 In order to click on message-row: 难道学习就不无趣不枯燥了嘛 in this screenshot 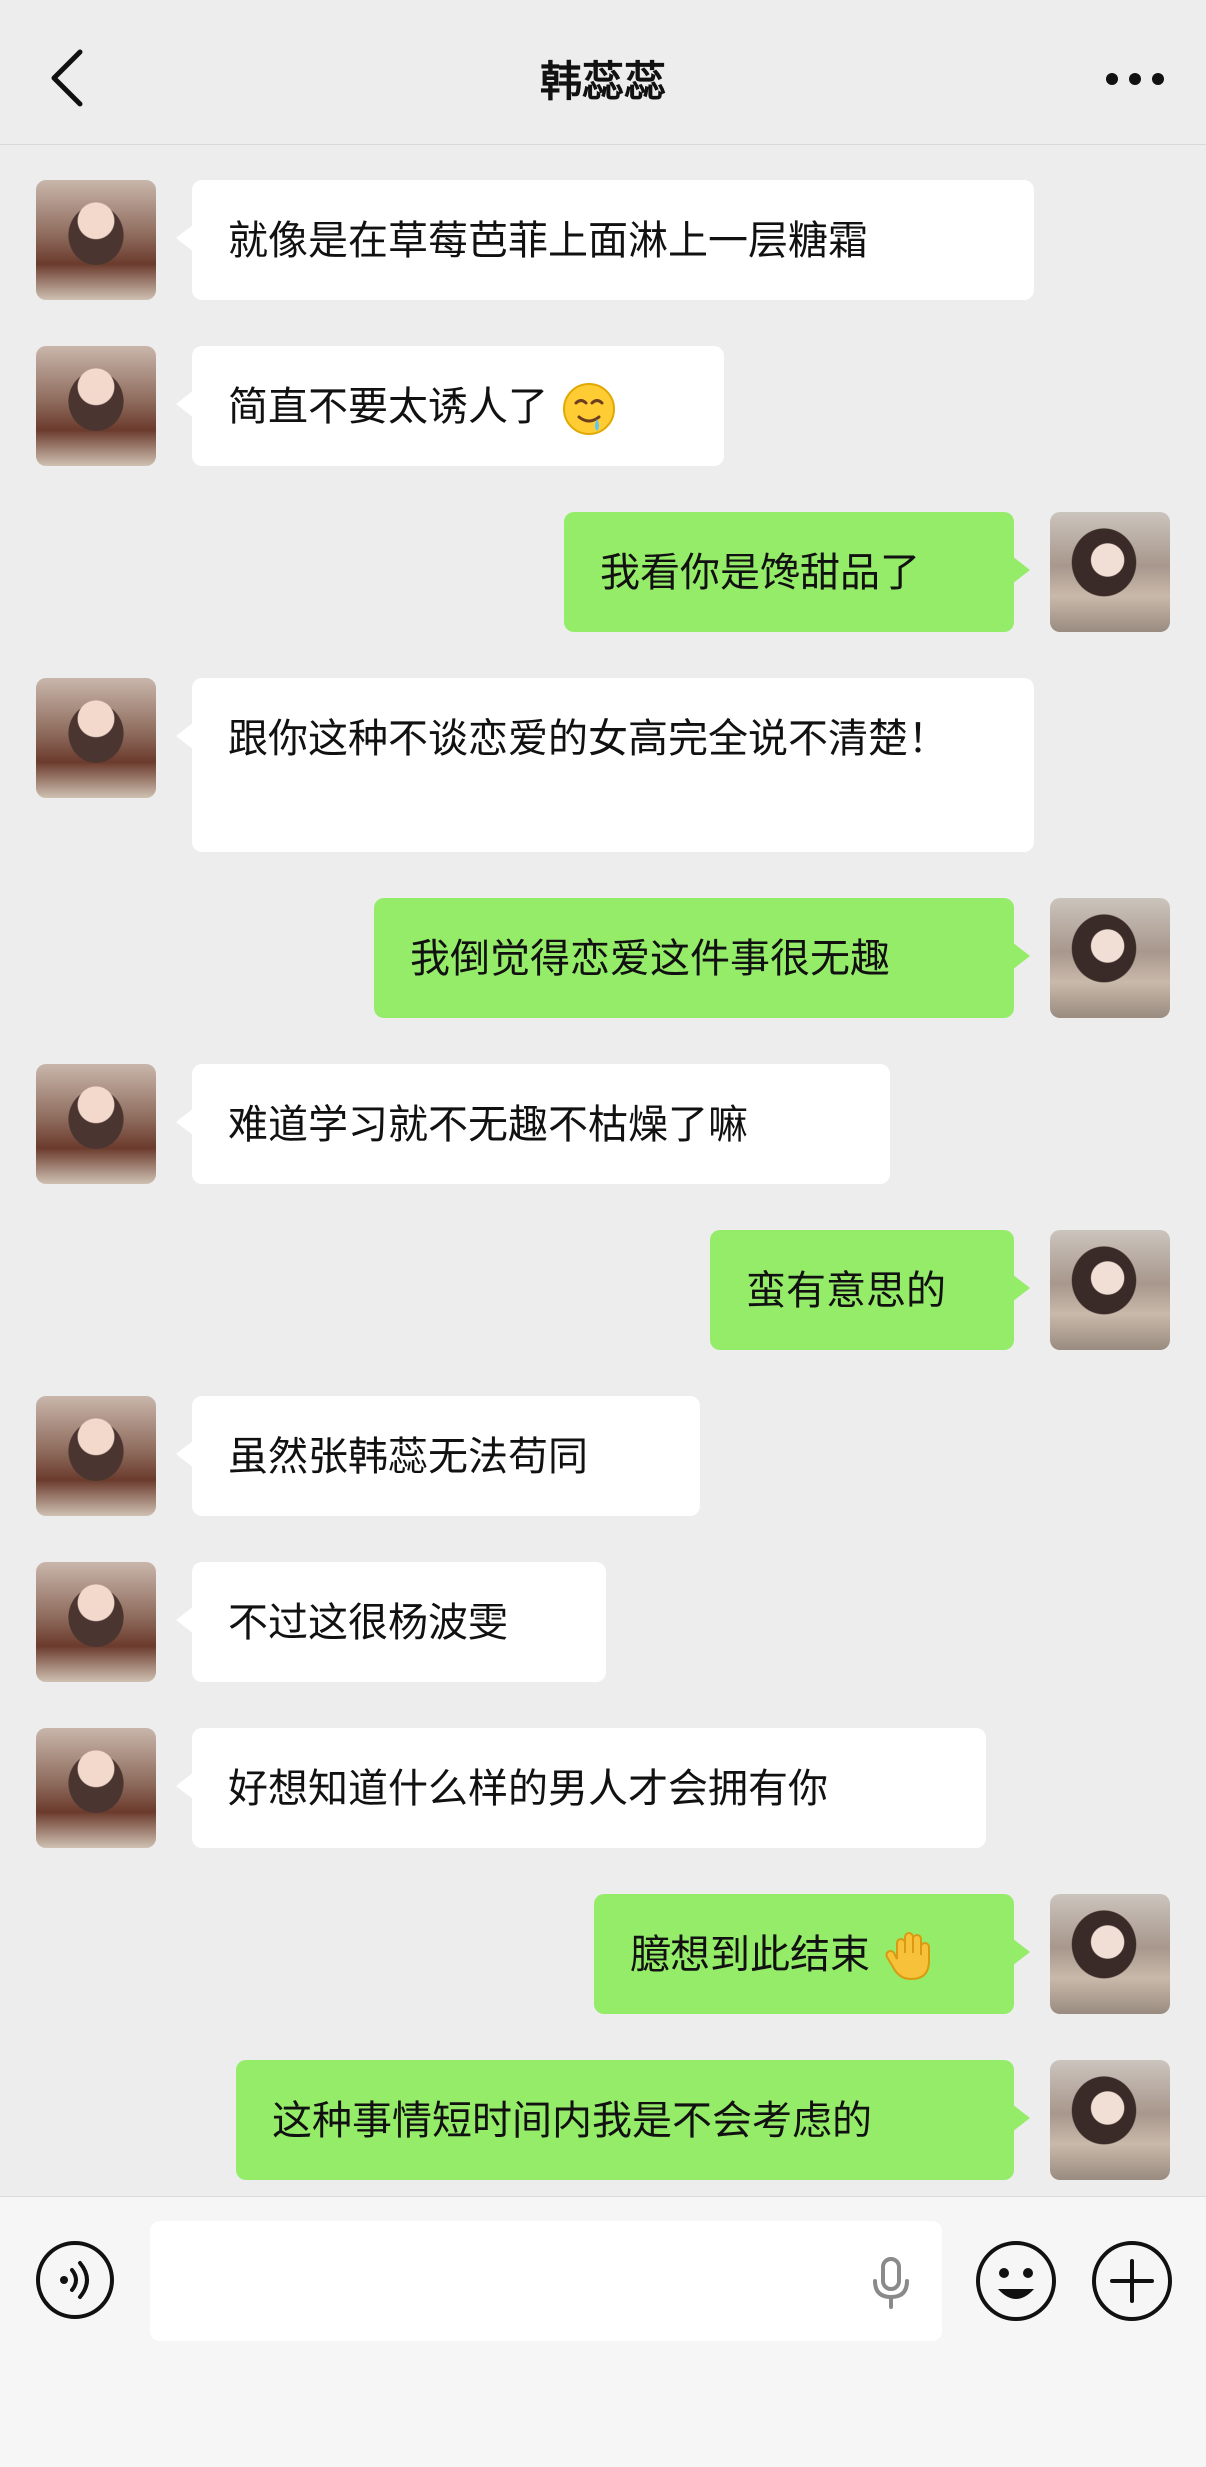, I will do `click(603, 1111)`.